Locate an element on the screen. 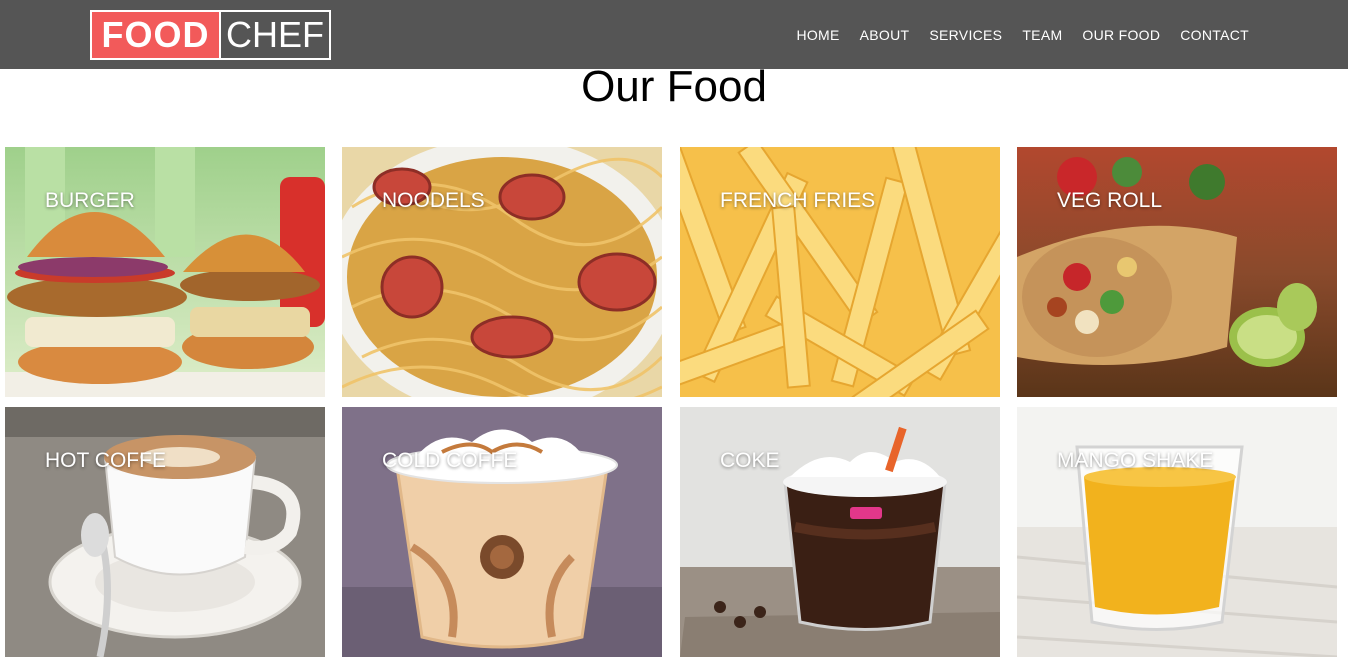 The height and width of the screenshot is (660, 1348). nav-our-food: OUR FOOD is located at coordinates (1121, 35).